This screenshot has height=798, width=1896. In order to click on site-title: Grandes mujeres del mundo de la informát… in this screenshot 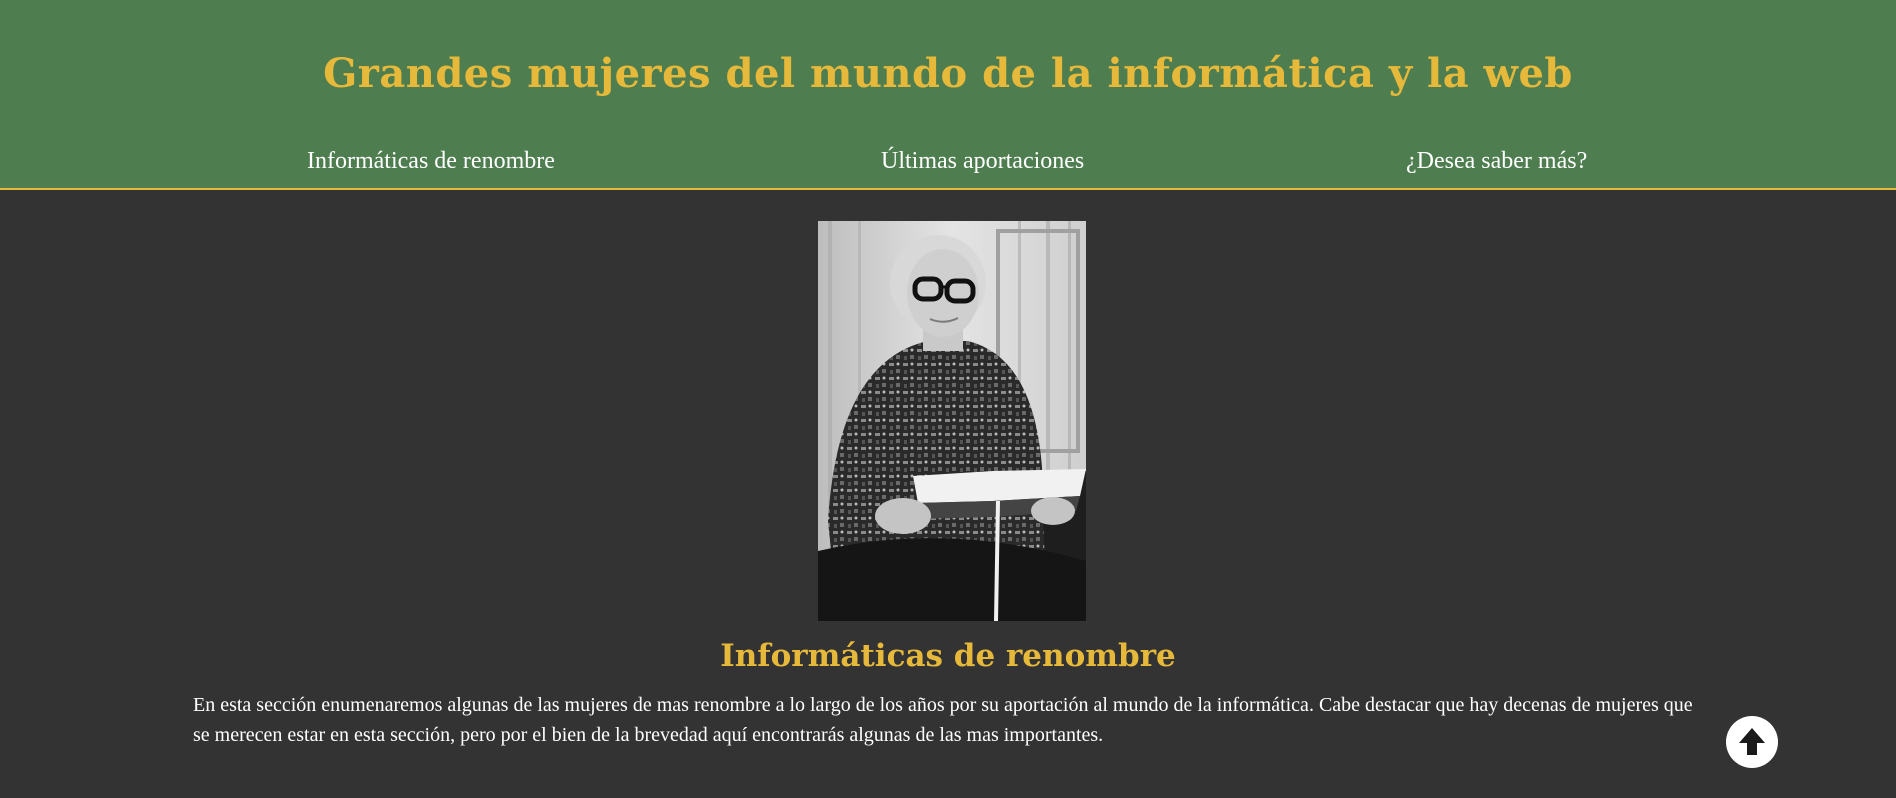, I will do `click(948, 73)`.